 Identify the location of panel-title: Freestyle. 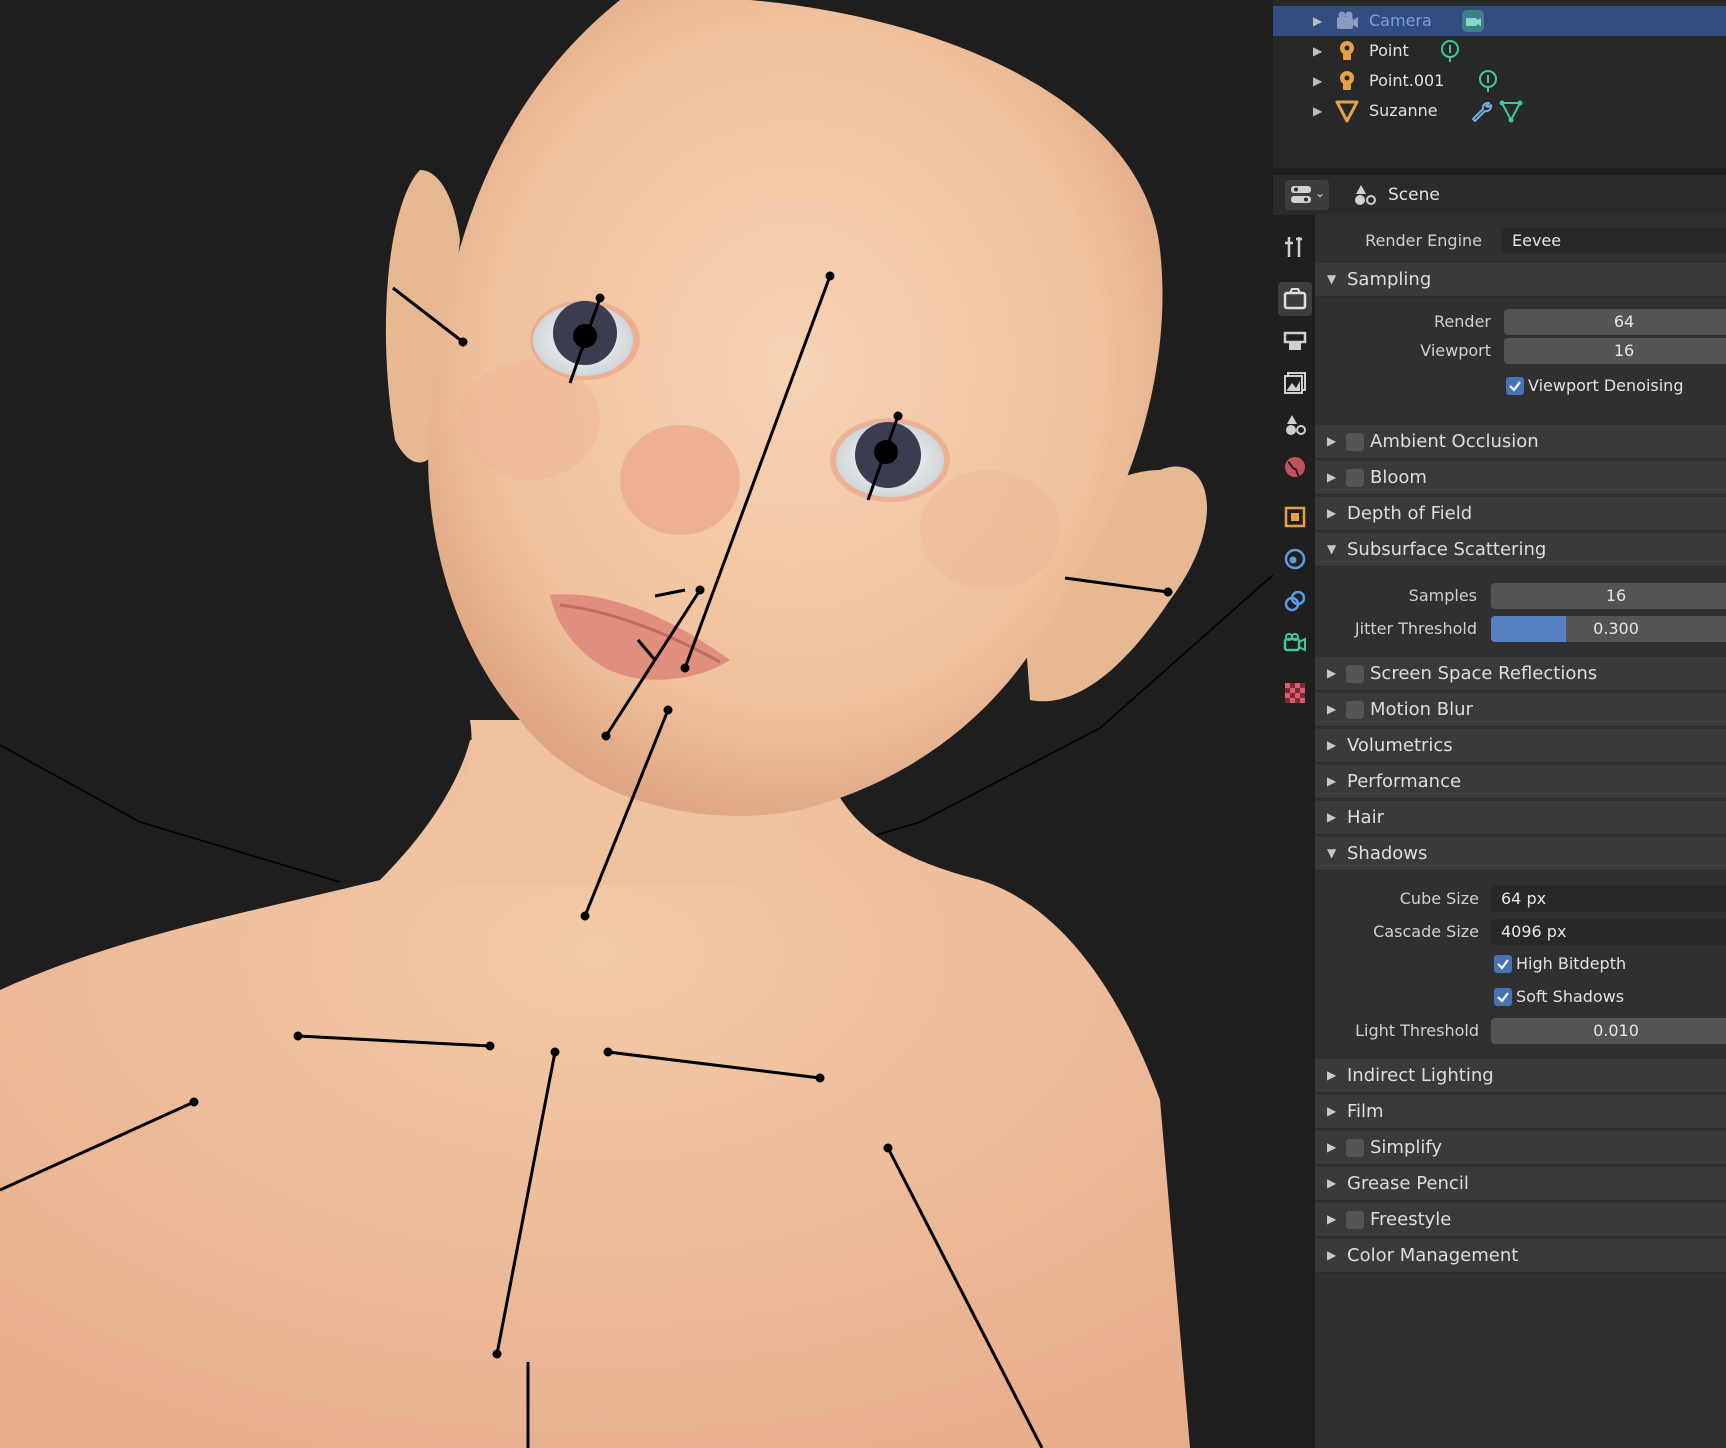
(1411, 1219).